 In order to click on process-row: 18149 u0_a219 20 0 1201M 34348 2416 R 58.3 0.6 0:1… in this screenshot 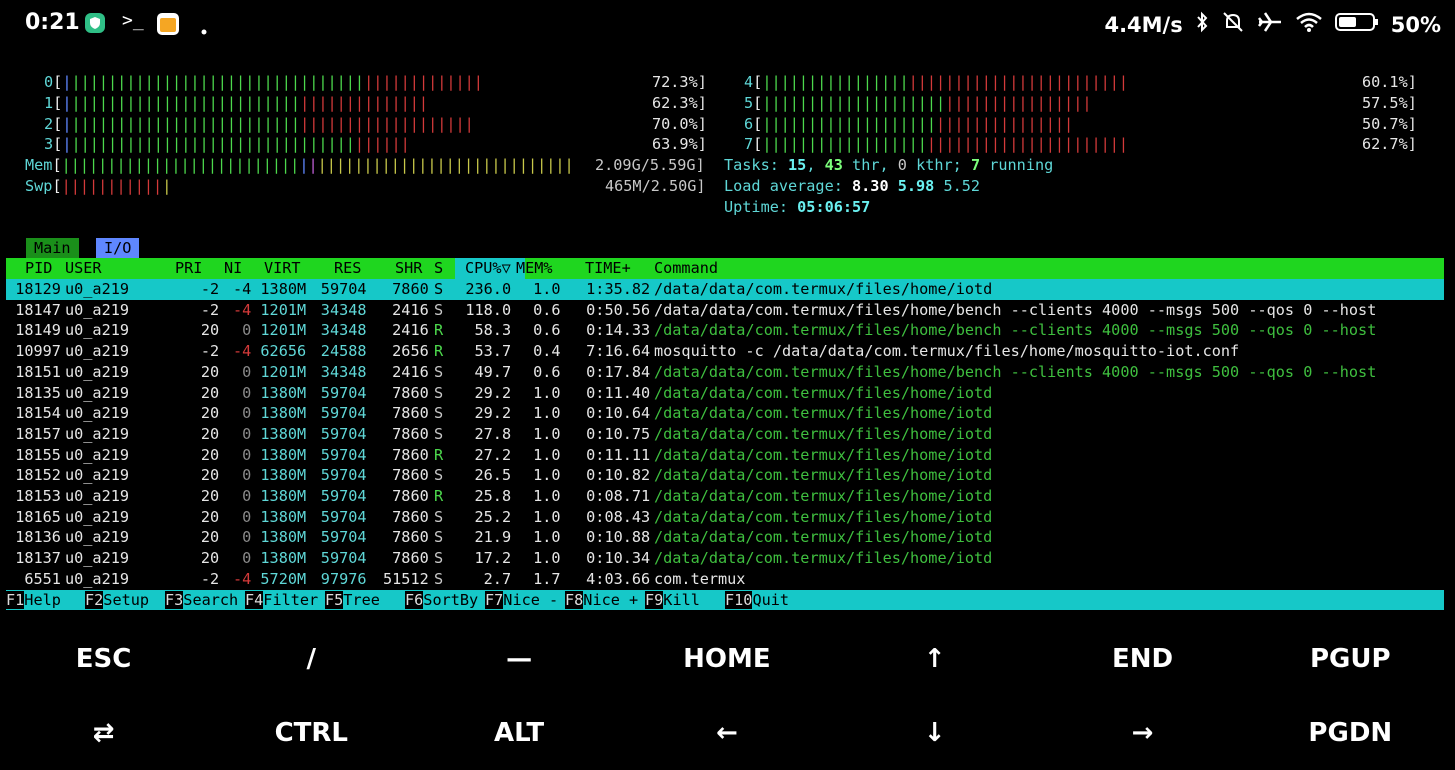, I will do `click(725, 330)`.